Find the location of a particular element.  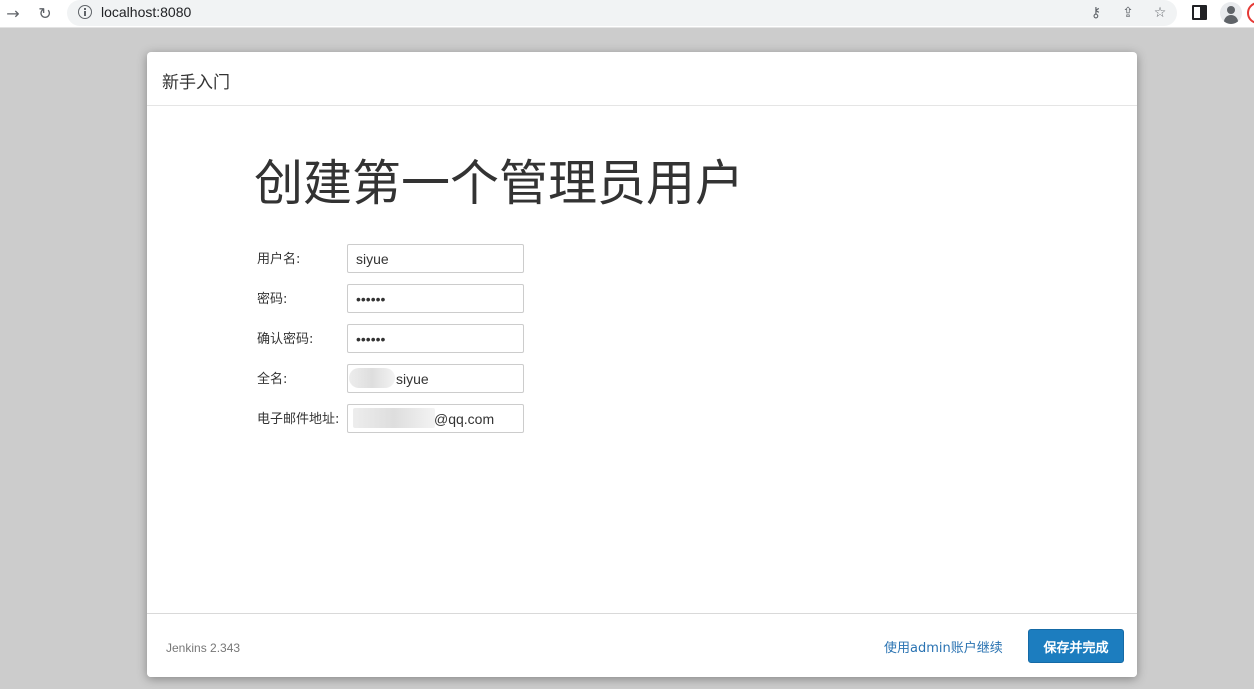

fullname-input is located at coordinates (435, 378).